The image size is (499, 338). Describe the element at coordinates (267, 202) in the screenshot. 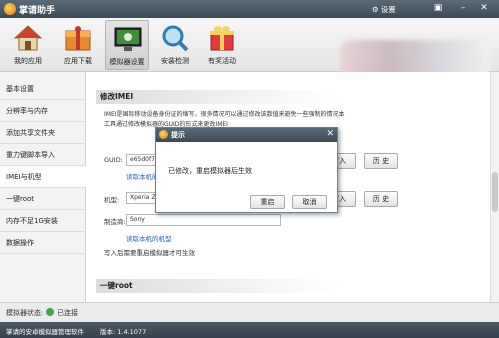

I see `restart-button: 重启` at that location.